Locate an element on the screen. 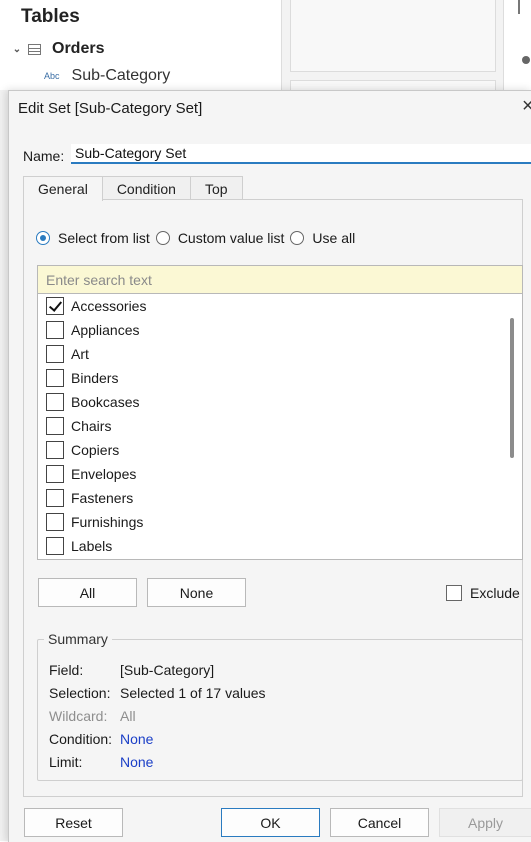 Image resolution: width=531 pixels, height=842 pixels. orders-label: Orders is located at coordinates (78, 48).